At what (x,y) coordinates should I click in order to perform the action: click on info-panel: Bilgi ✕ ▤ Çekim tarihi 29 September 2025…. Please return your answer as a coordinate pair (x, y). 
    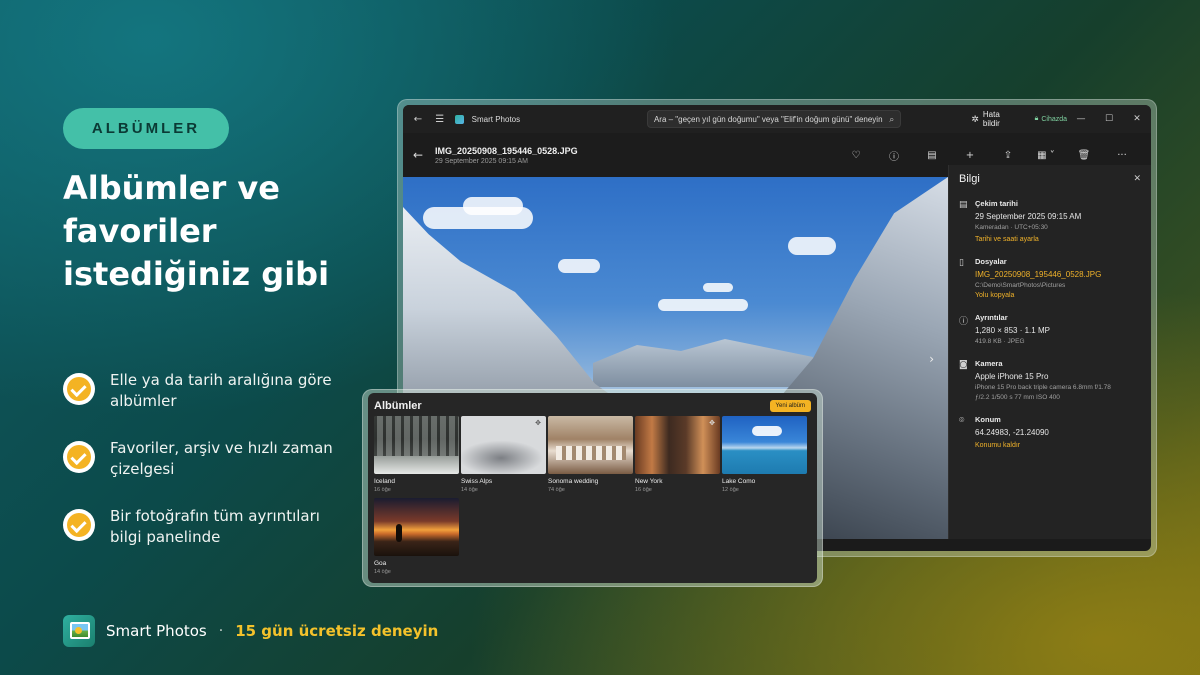
    Looking at the image, I should click on (1049, 352).